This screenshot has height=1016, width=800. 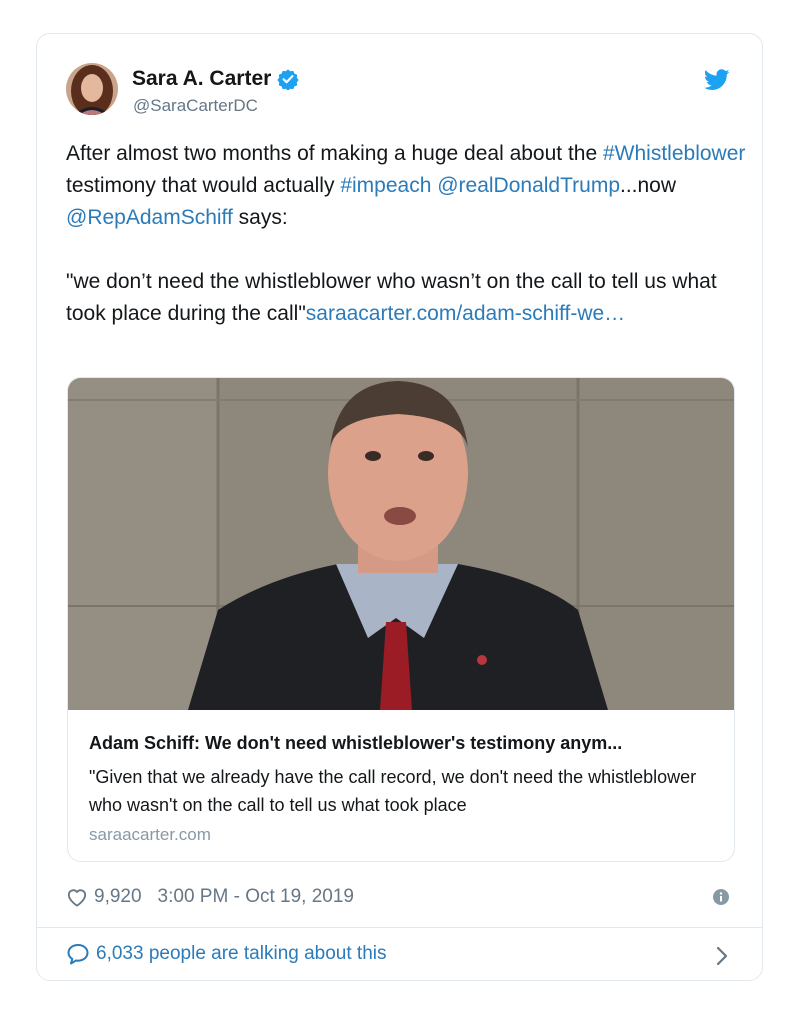 I want to click on mention-realdonaldtrump-link: @realDonaldTrump, so click(x=528, y=185).